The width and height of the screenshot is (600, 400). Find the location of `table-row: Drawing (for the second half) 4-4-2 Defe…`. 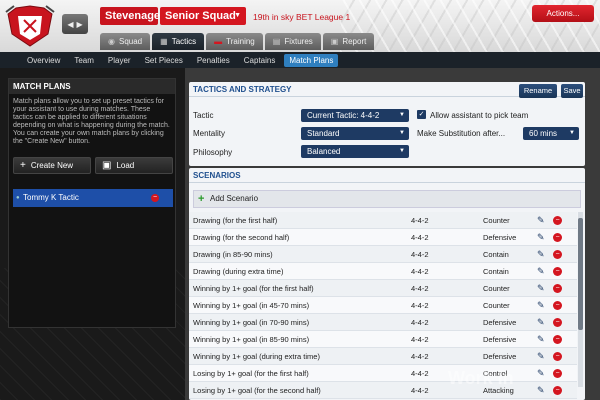

table-row: Drawing (for the second half) 4-4-2 Defe… is located at coordinates (383, 237).